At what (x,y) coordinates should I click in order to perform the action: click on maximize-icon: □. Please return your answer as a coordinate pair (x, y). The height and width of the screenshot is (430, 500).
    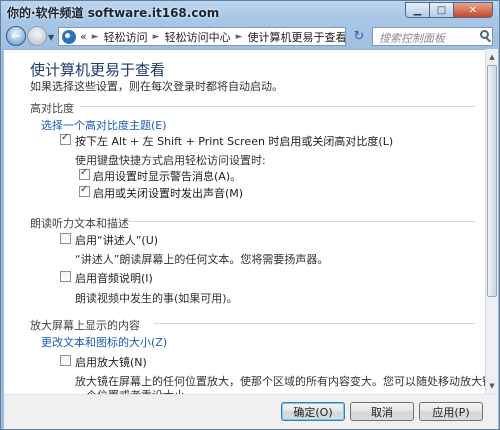
    Looking at the image, I should click on (441, 10).